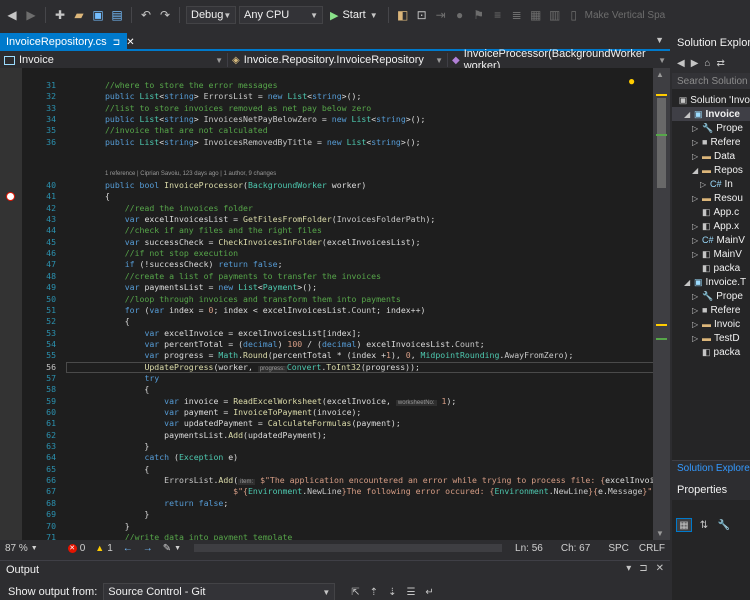  I want to click on uncomment-icon: ≣, so click(517, 15).